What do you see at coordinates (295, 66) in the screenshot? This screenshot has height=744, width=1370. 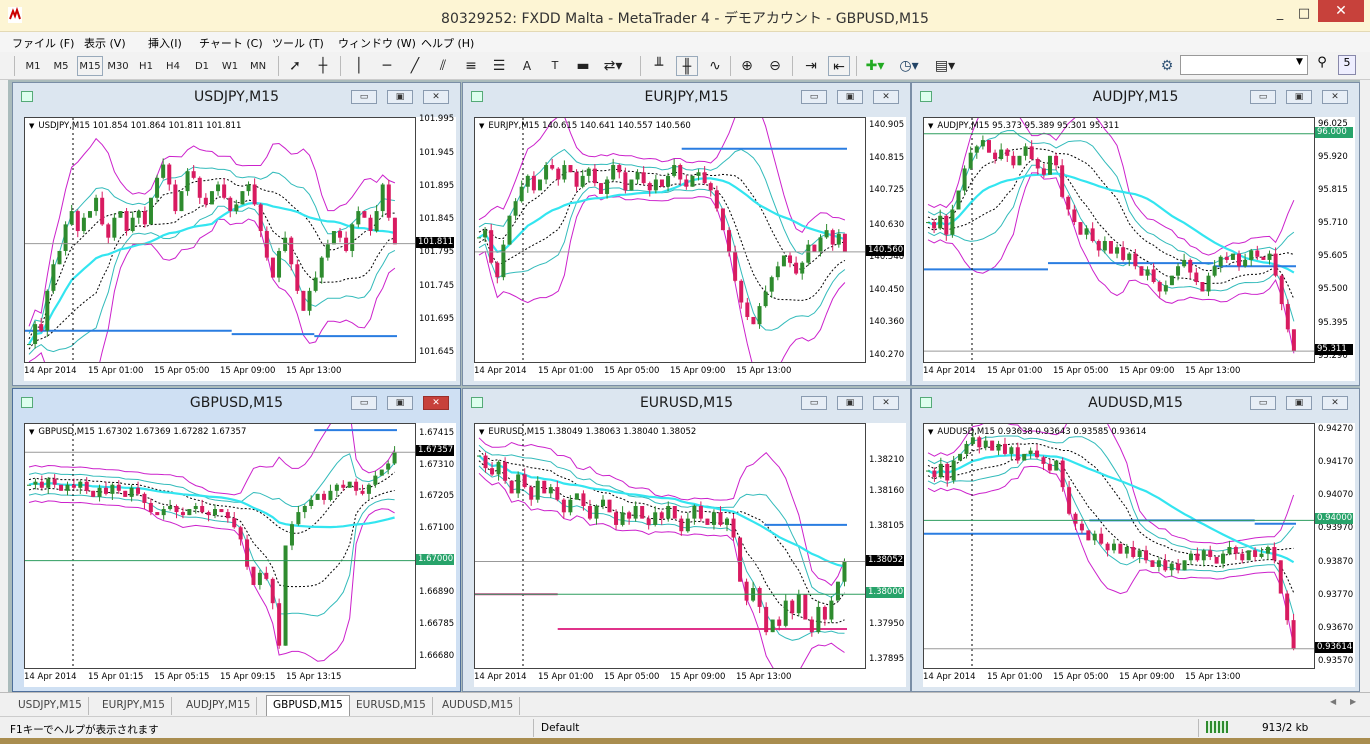 I see `cursor-icon: ➚` at bounding box center [295, 66].